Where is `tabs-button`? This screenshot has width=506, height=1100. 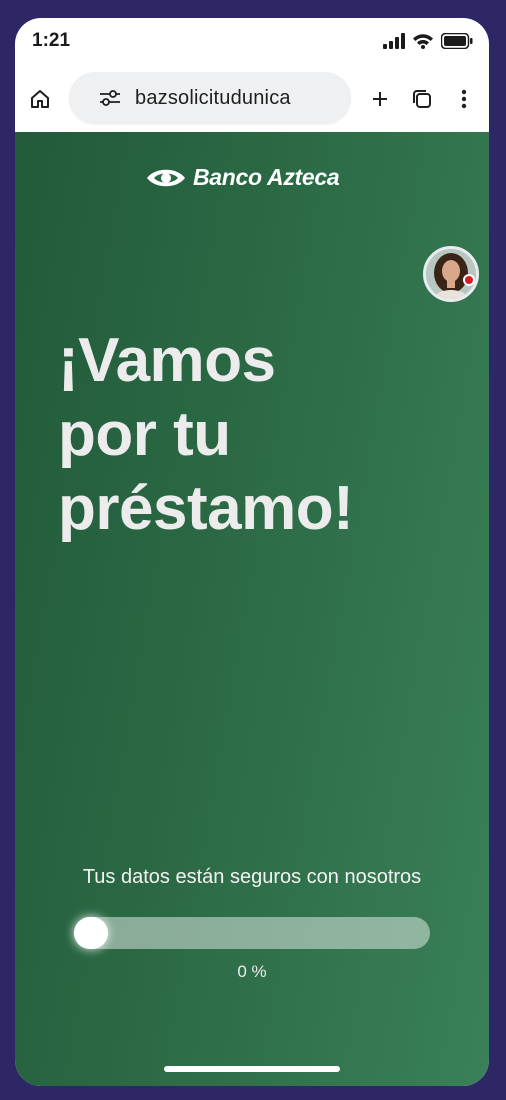
tabs-button is located at coordinates (422, 99).